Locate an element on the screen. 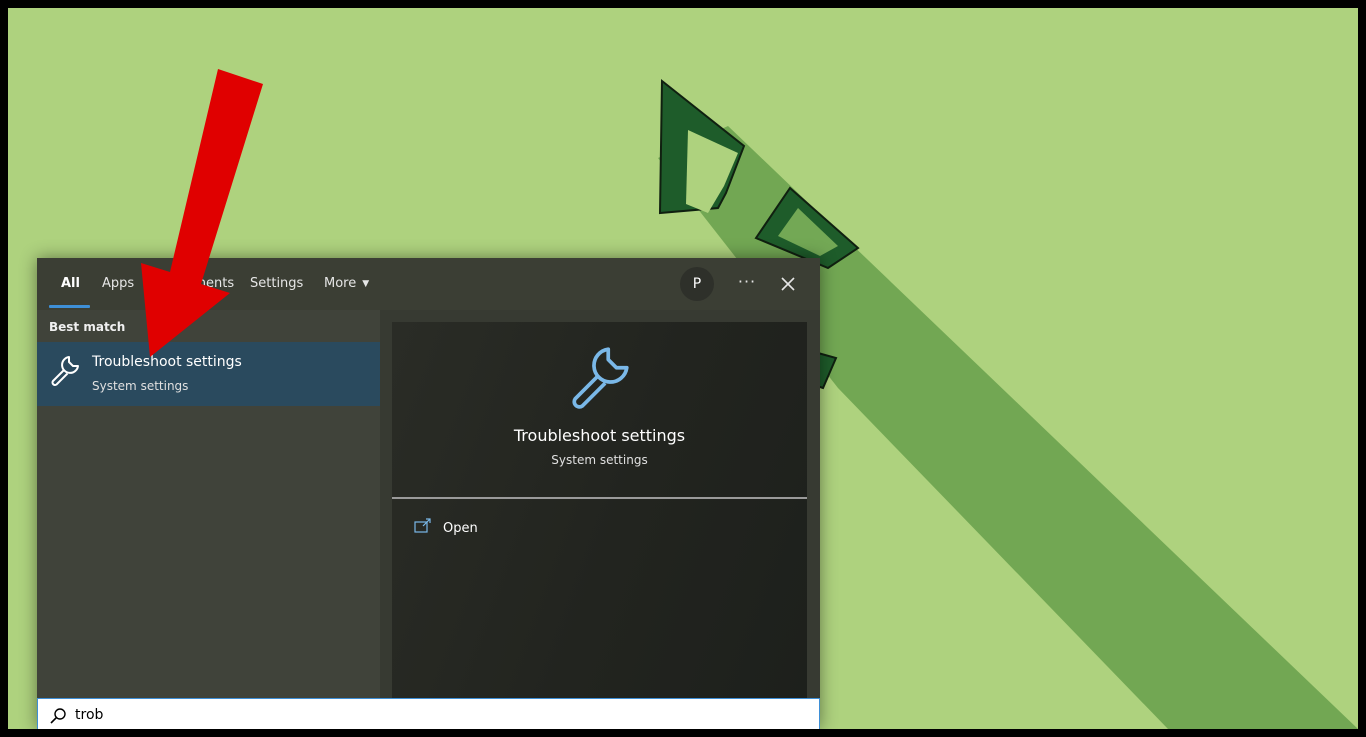 The image size is (1366, 737). close-button is located at coordinates (788, 284).